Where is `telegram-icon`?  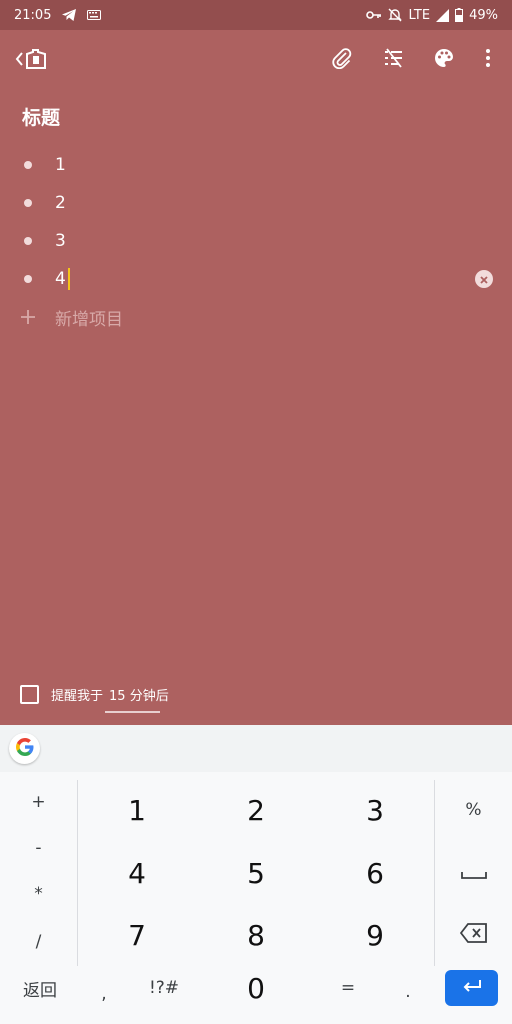 telegram-icon is located at coordinates (69, 15).